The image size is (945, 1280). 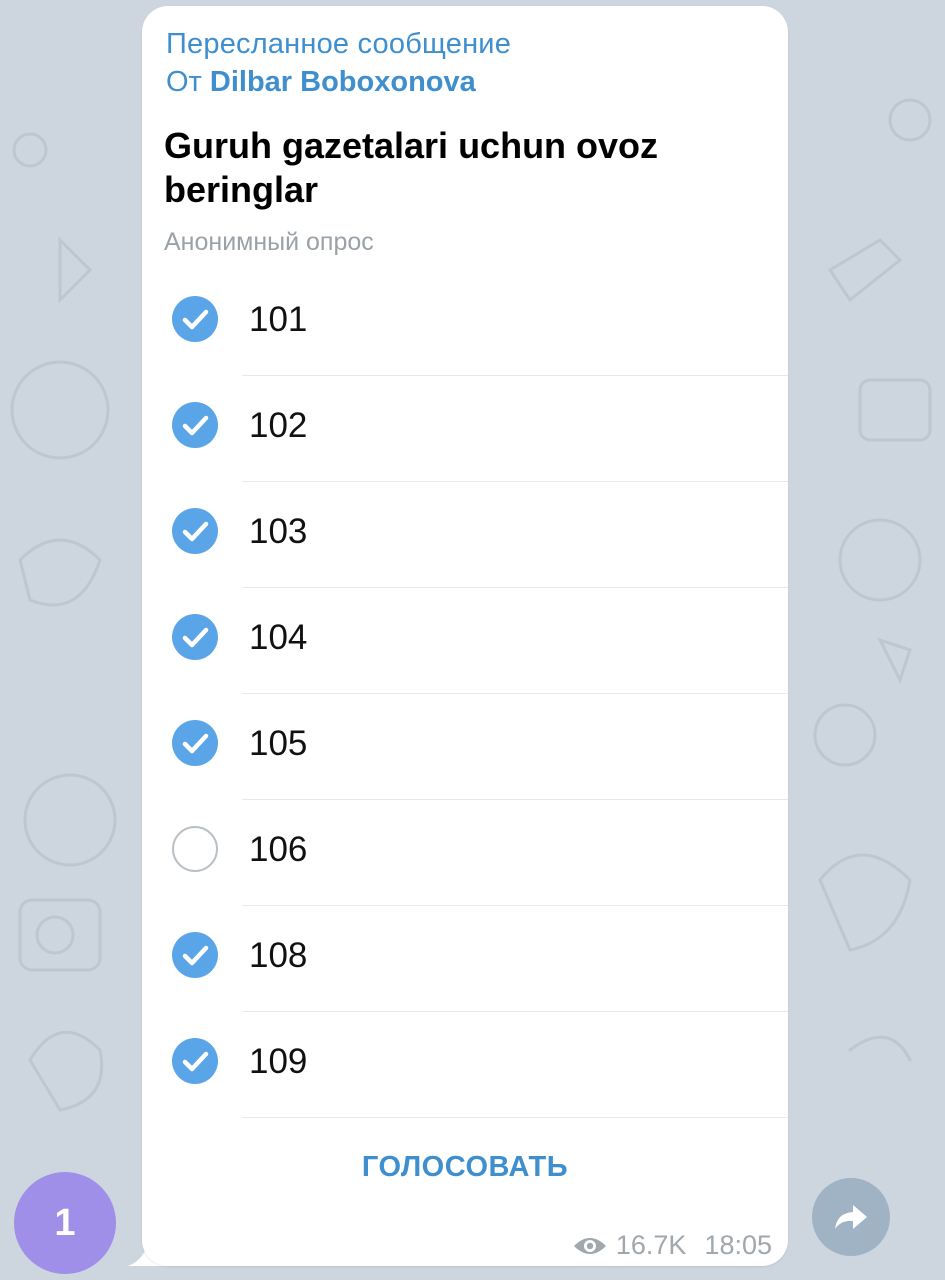 What do you see at coordinates (278, 425) in the screenshot?
I see `poll-option-label: 102` at bounding box center [278, 425].